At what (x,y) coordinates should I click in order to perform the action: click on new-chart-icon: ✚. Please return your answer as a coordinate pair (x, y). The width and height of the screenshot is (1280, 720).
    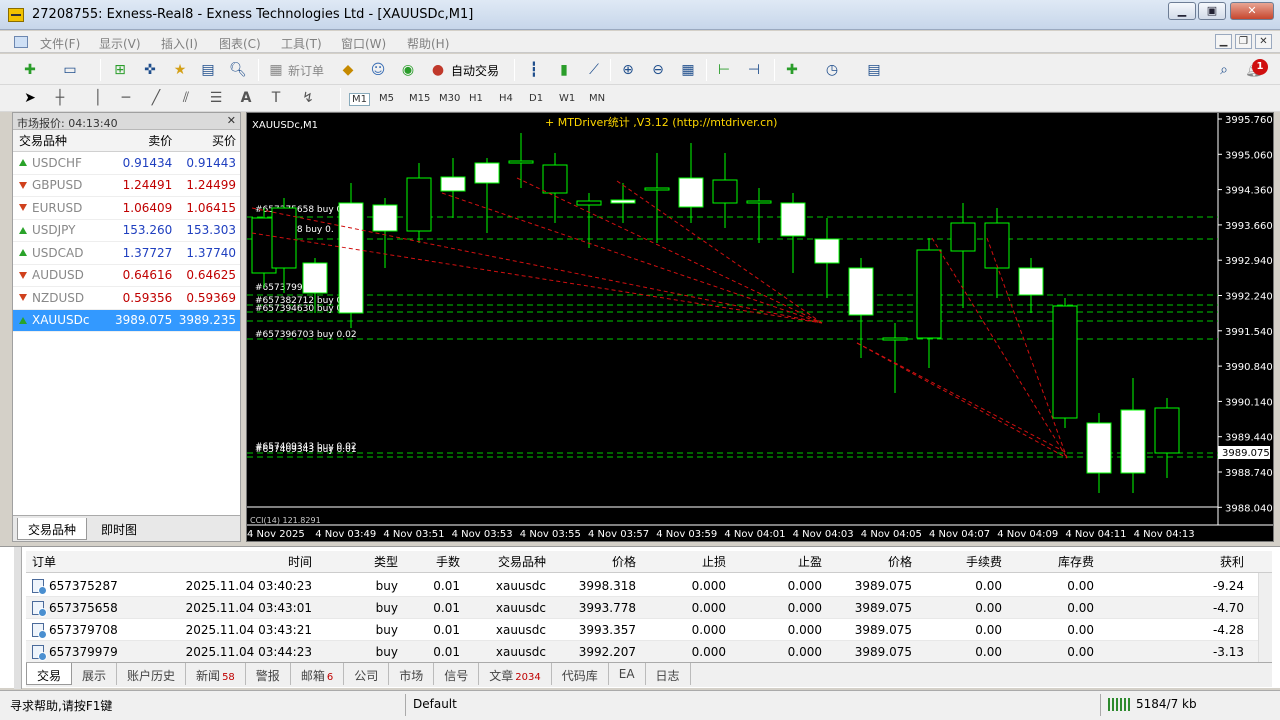
    Looking at the image, I should click on (30, 70).